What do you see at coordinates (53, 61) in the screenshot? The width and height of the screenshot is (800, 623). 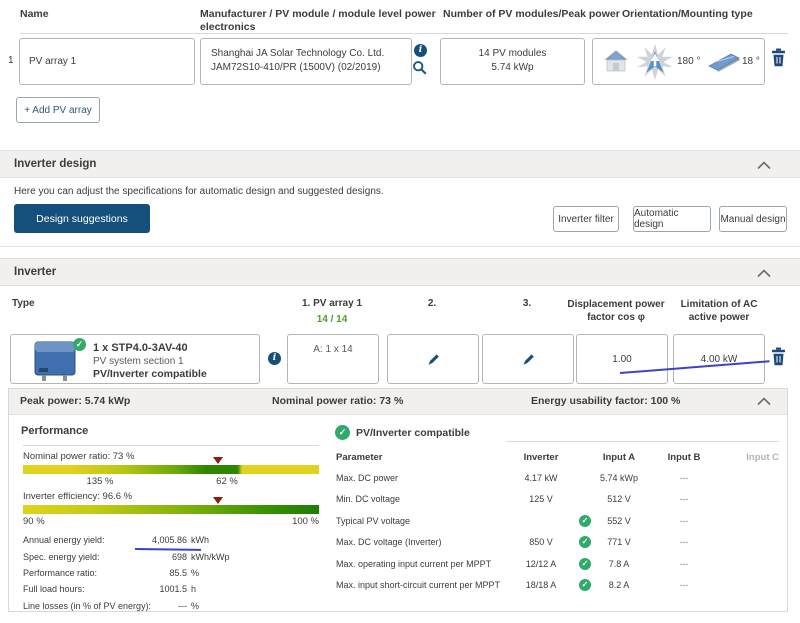 I see `pv-array-name-value: PV array 1` at bounding box center [53, 61].